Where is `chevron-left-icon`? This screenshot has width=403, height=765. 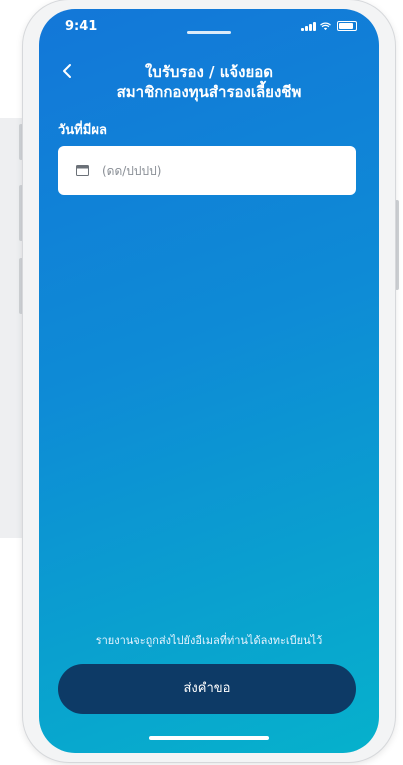 chevron-left-icon is located at coordinates (67, 71).